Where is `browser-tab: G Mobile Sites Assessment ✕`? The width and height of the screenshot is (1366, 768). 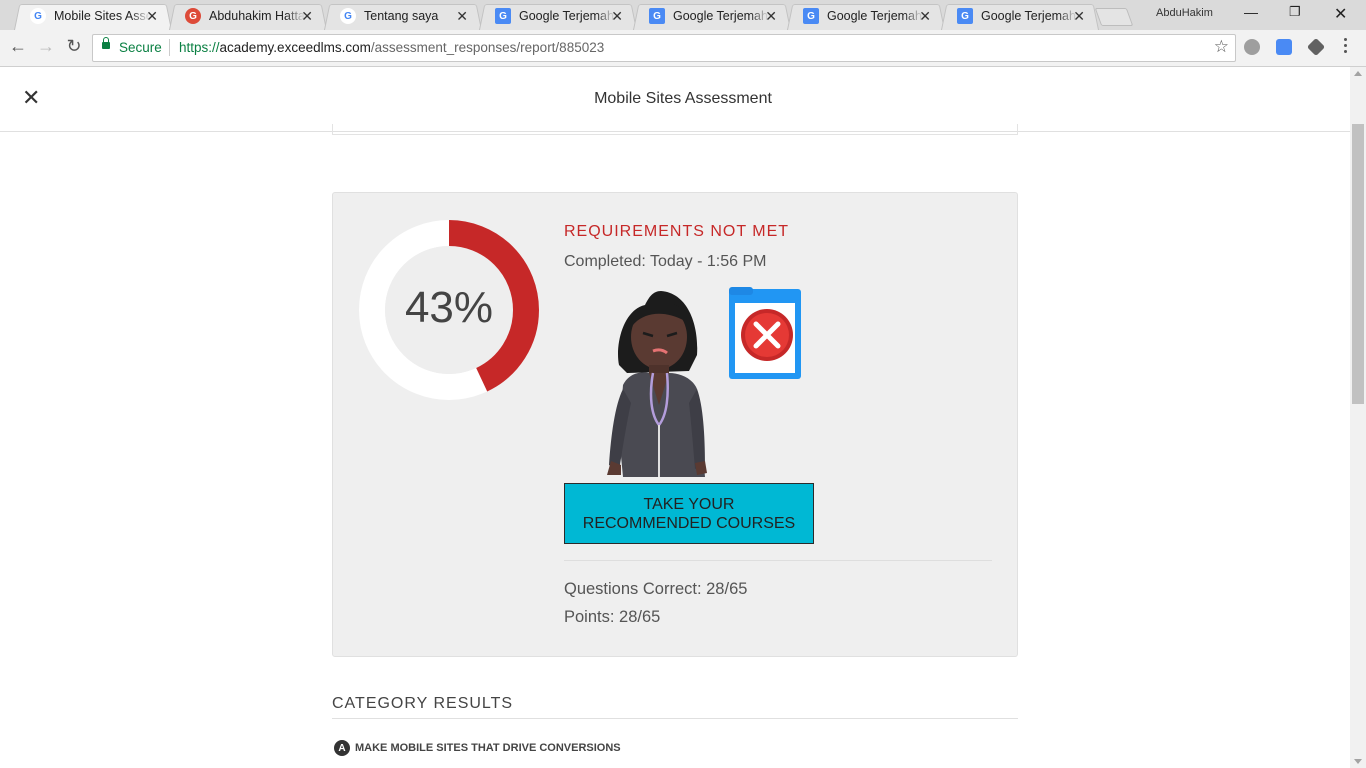 browser-tab: G Mobile Sites Assessment ✕ is located at coordinates (93, 16).